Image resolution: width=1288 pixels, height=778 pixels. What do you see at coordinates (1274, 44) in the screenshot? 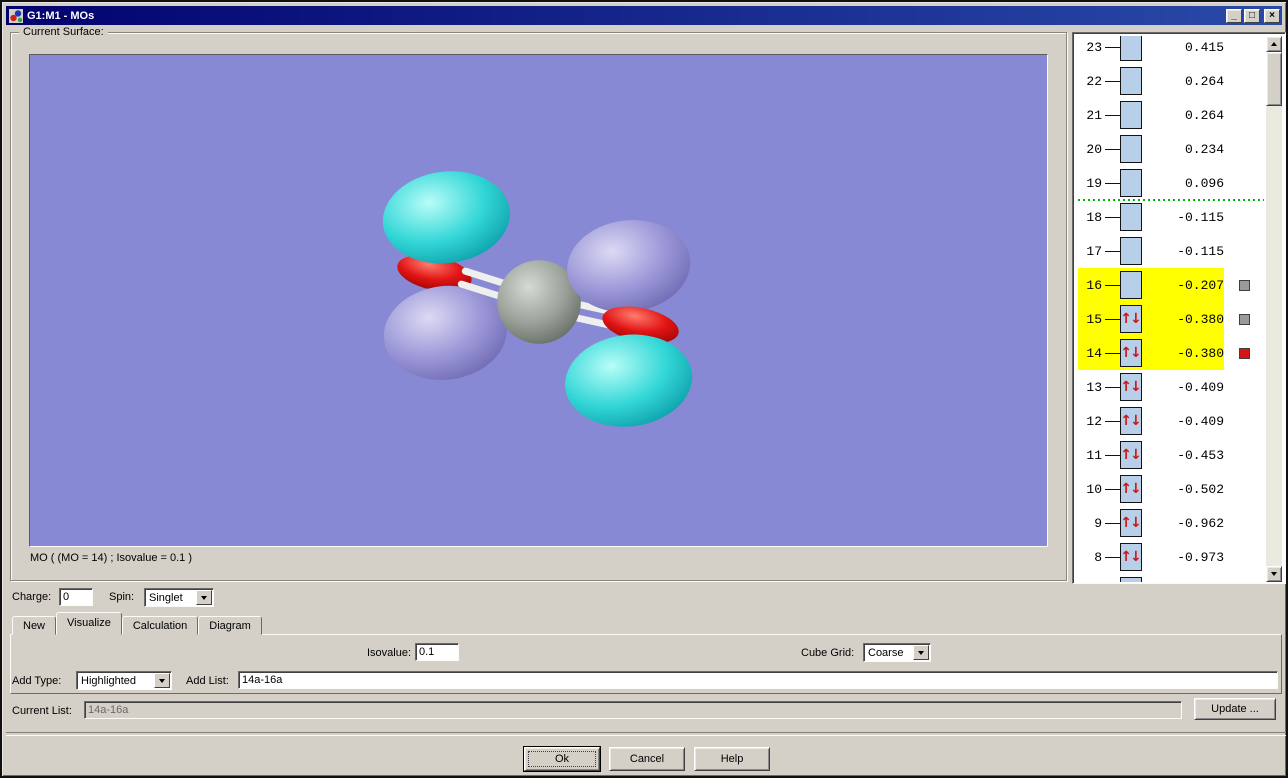
I see `scroll-up-button` at bounding box center [1274, 44].